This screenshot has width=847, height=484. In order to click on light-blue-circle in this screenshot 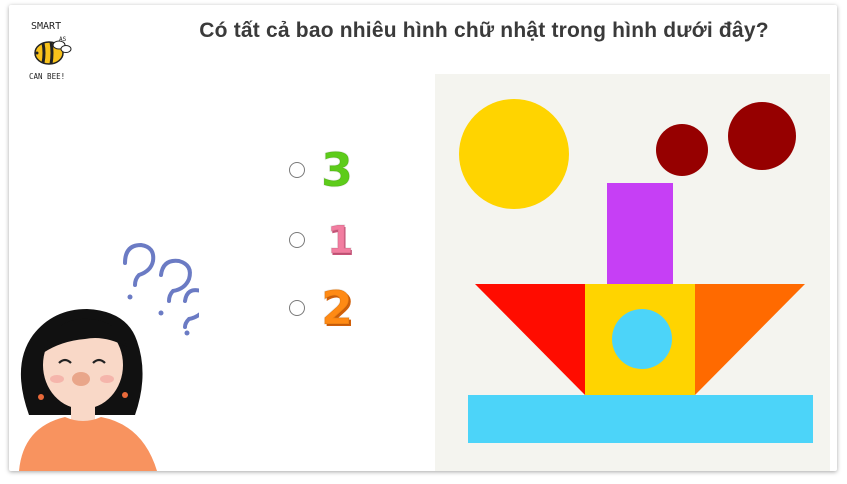, I will do `click(642, 339)`.